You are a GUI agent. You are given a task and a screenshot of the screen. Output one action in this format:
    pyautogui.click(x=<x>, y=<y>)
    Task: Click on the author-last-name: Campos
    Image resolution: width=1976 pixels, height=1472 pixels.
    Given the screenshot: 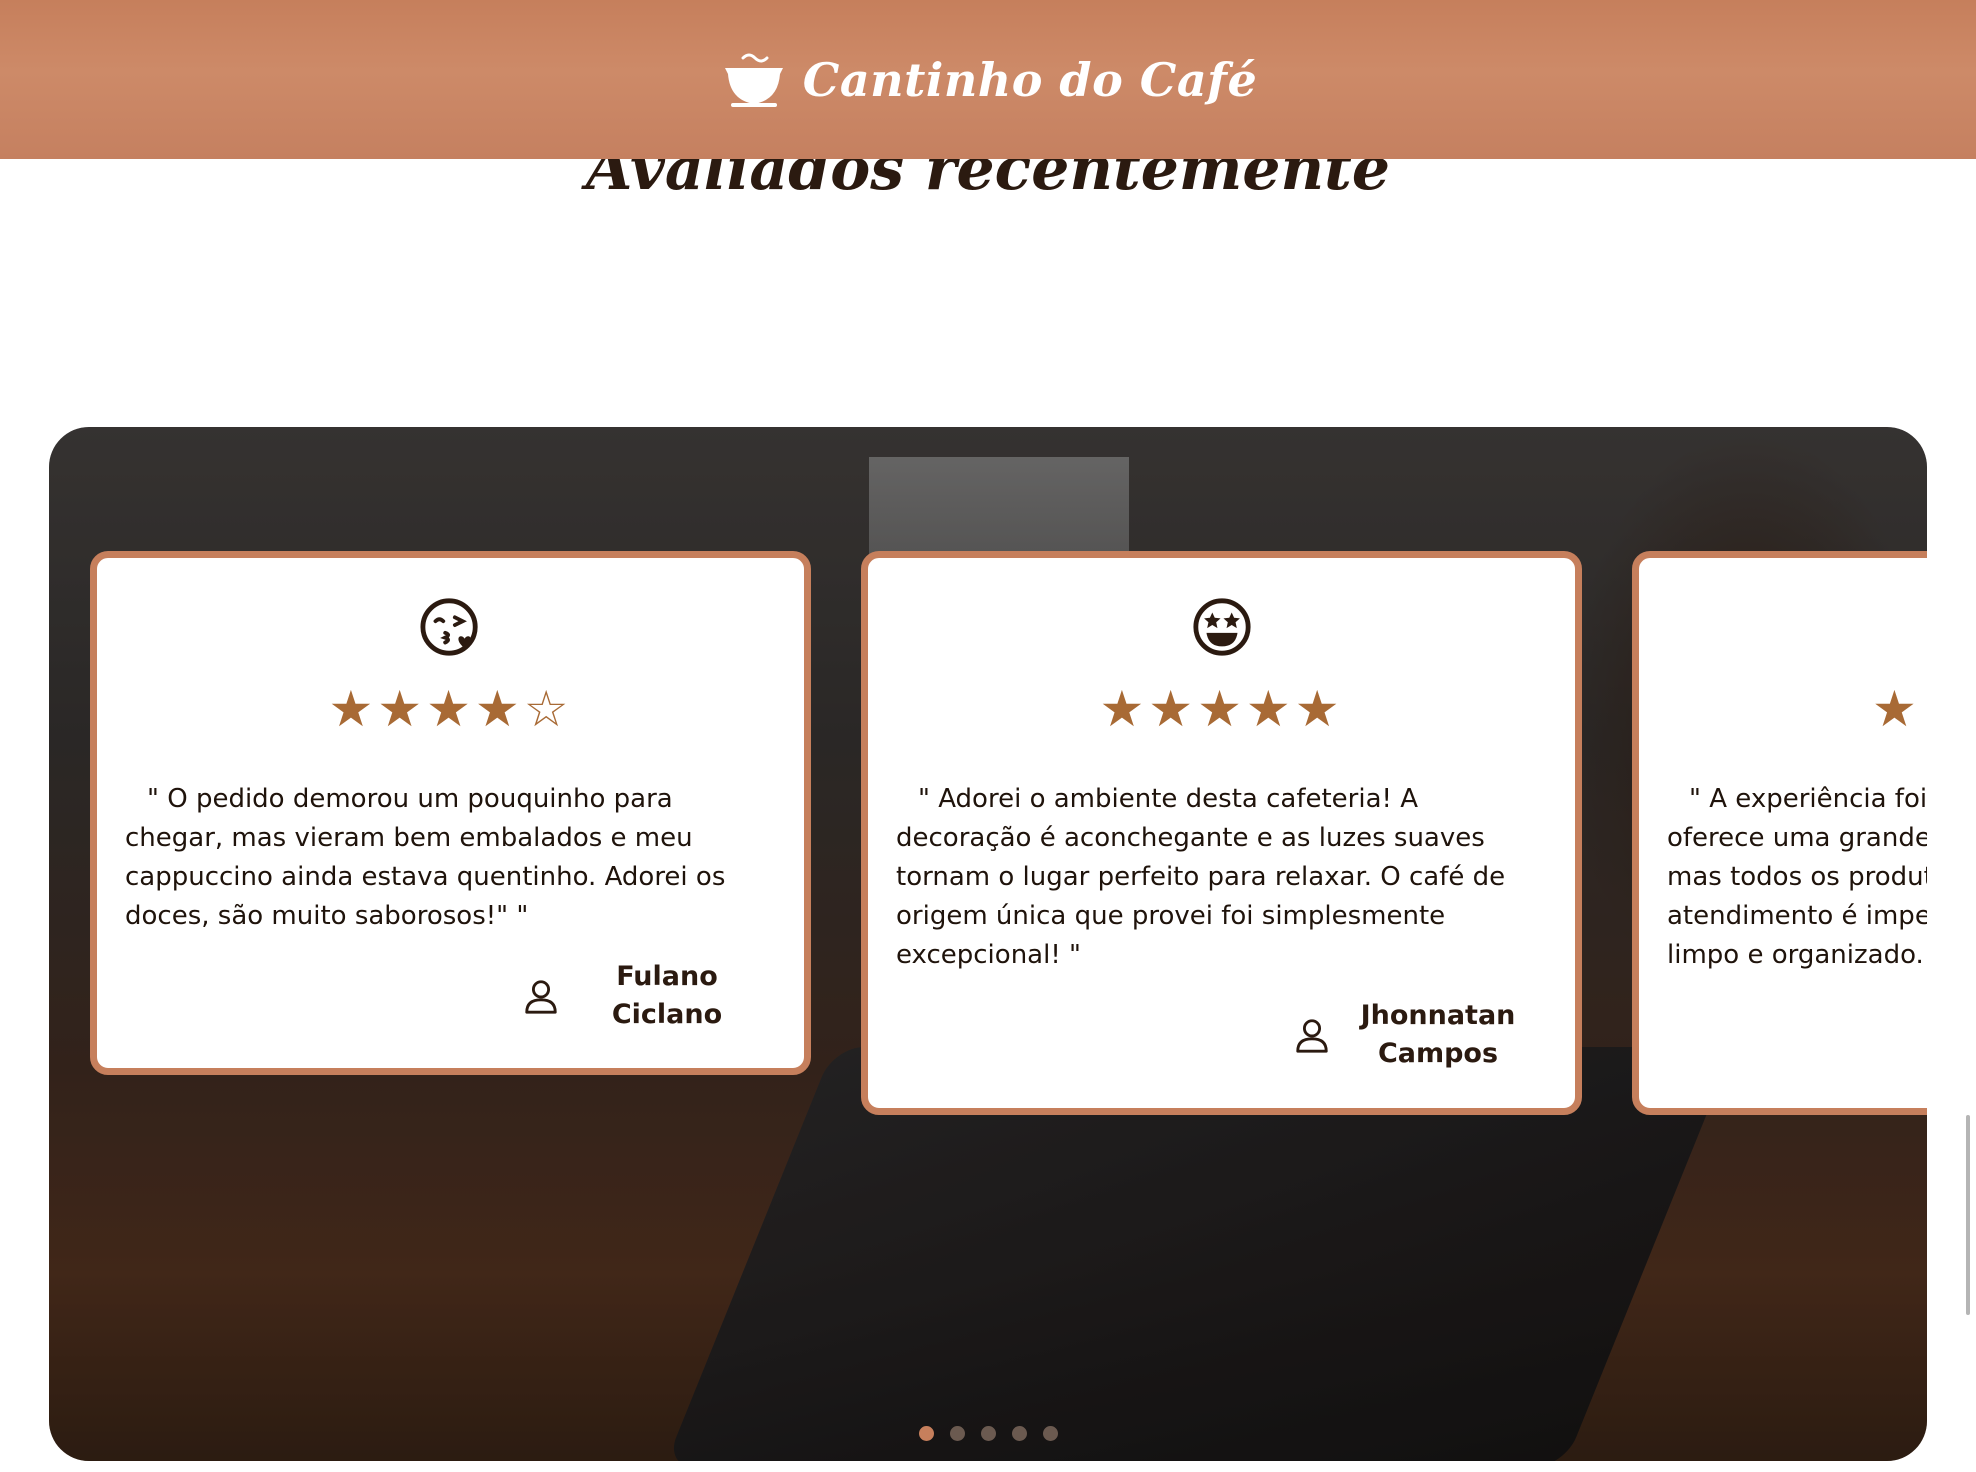 What is the action you would take?
    pyautogui.click(x=1438, y=1053)
    